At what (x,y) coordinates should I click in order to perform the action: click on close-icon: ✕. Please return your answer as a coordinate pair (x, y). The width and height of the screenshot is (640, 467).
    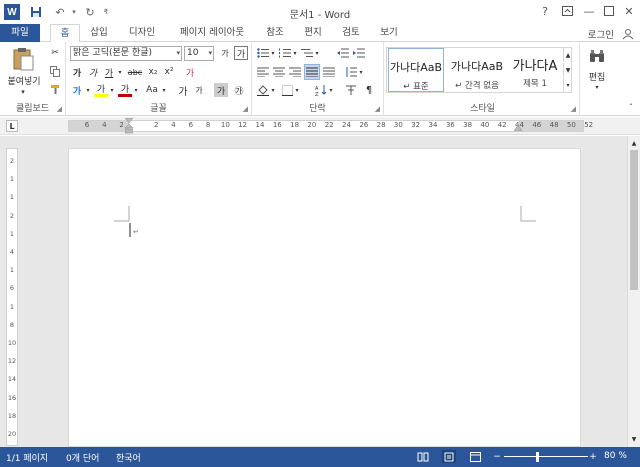
    Looking at the image, I should click on (629, 11).